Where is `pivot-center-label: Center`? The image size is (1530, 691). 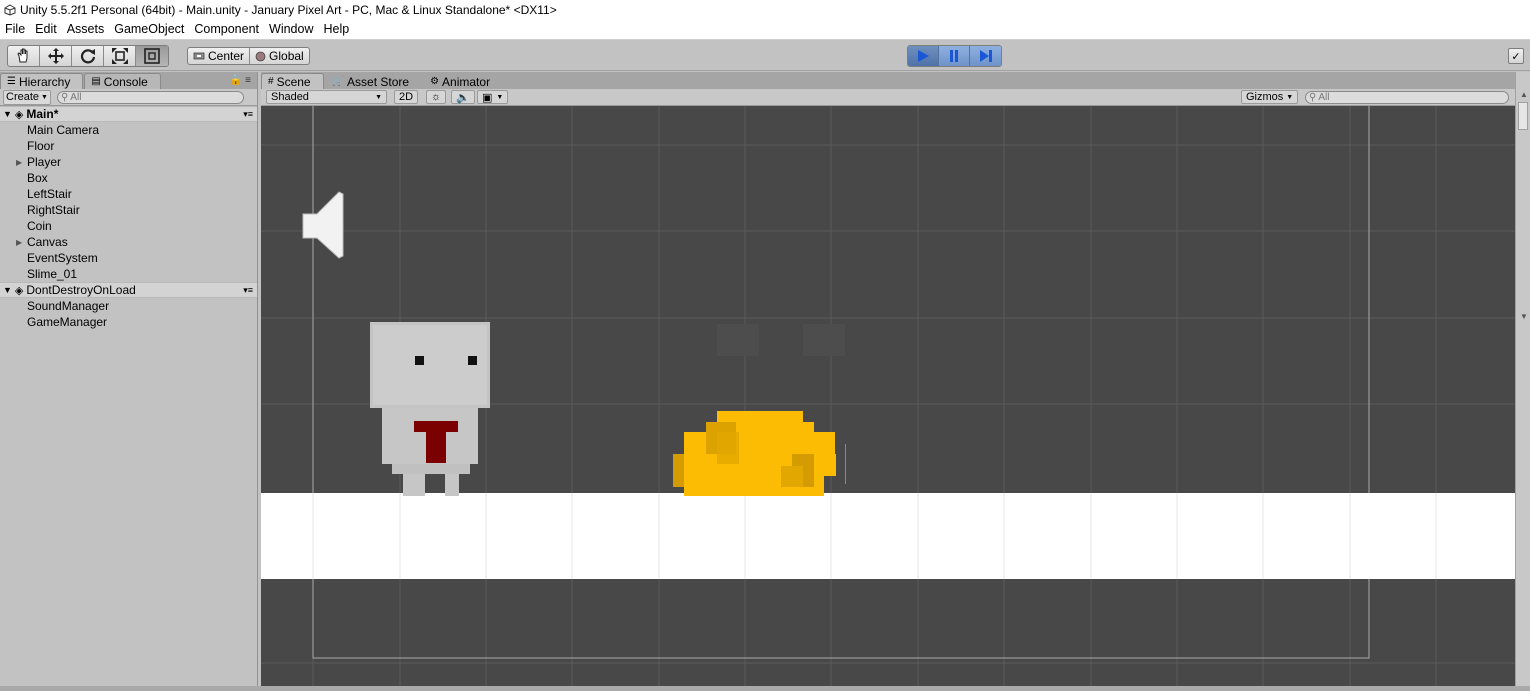 pivot-center-label: Center is located at coordinates (226, 56).